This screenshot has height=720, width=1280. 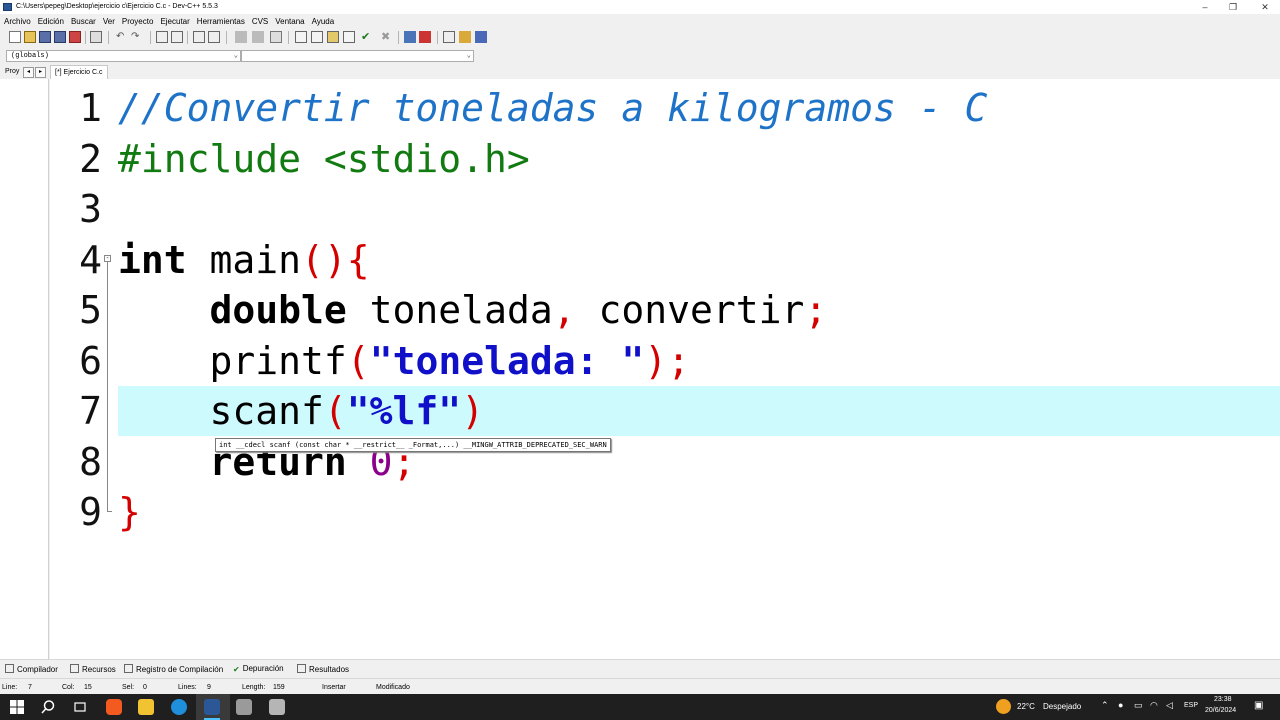 I want to click on speaker-icon: ◁, so click(x=1169, y=705).